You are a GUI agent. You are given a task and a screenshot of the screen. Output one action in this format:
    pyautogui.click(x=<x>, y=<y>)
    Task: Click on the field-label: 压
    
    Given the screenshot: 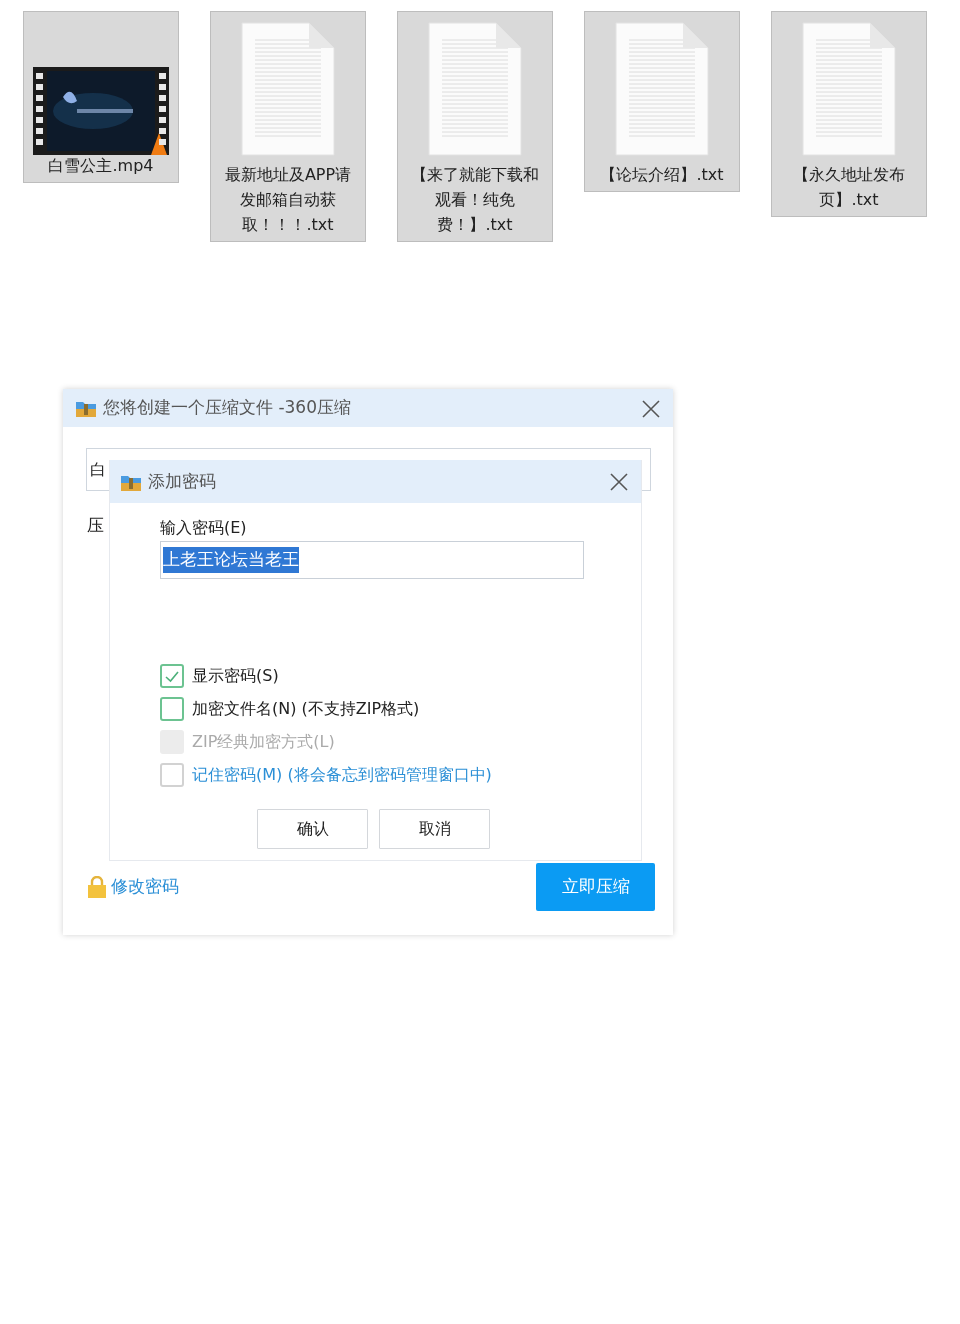 What is the action you would take?
    pyautogui.click(x=95, y=525)
    